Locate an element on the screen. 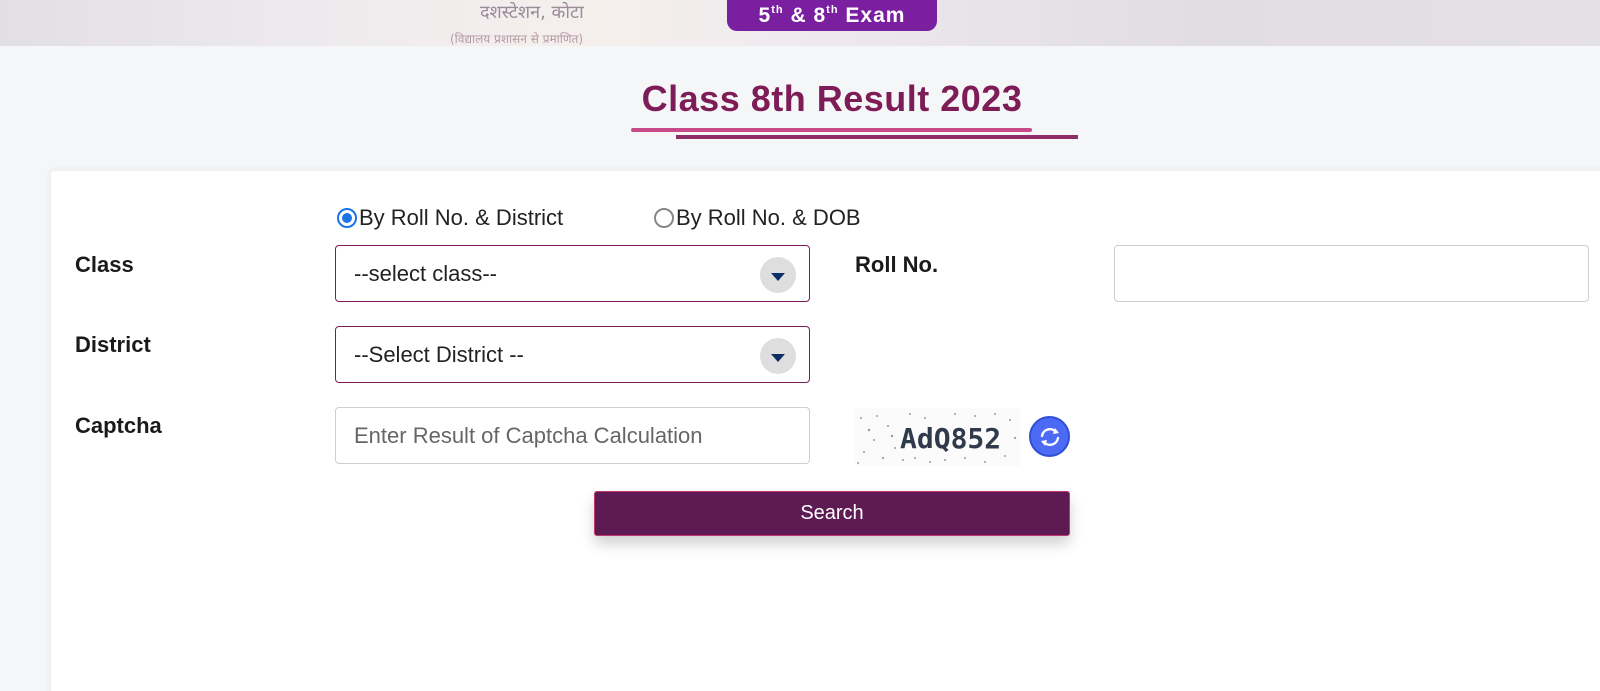  radio-roll-district-label: By Roll No. & District is located at coordinates (461, 217).